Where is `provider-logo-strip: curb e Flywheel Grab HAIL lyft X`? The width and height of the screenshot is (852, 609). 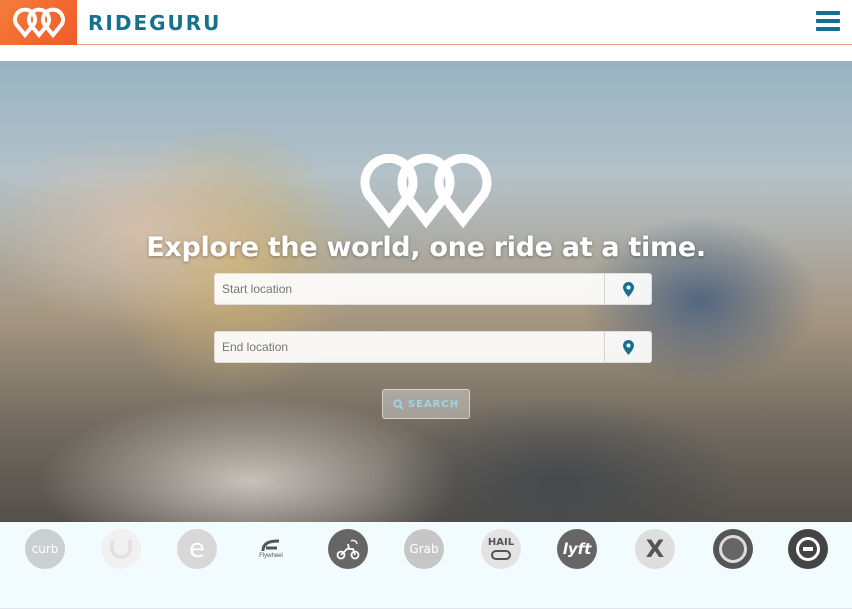 provider-logo-strip: curb e Flywheel Grab HAIL lyft X is located at coordinates (426, 565).